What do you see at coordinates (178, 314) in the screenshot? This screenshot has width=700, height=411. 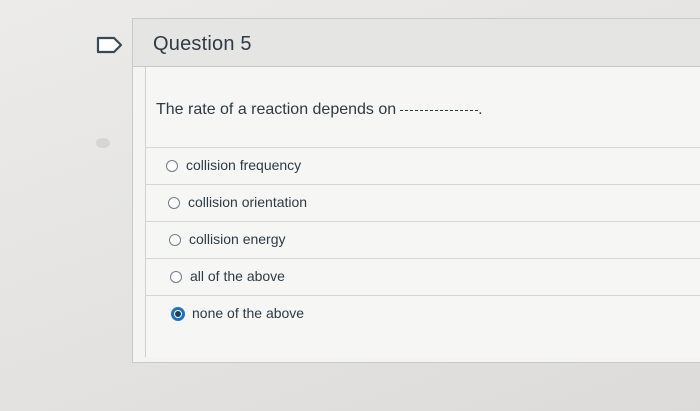 I see `radio-button-selected` at bounding box center [178, 314].